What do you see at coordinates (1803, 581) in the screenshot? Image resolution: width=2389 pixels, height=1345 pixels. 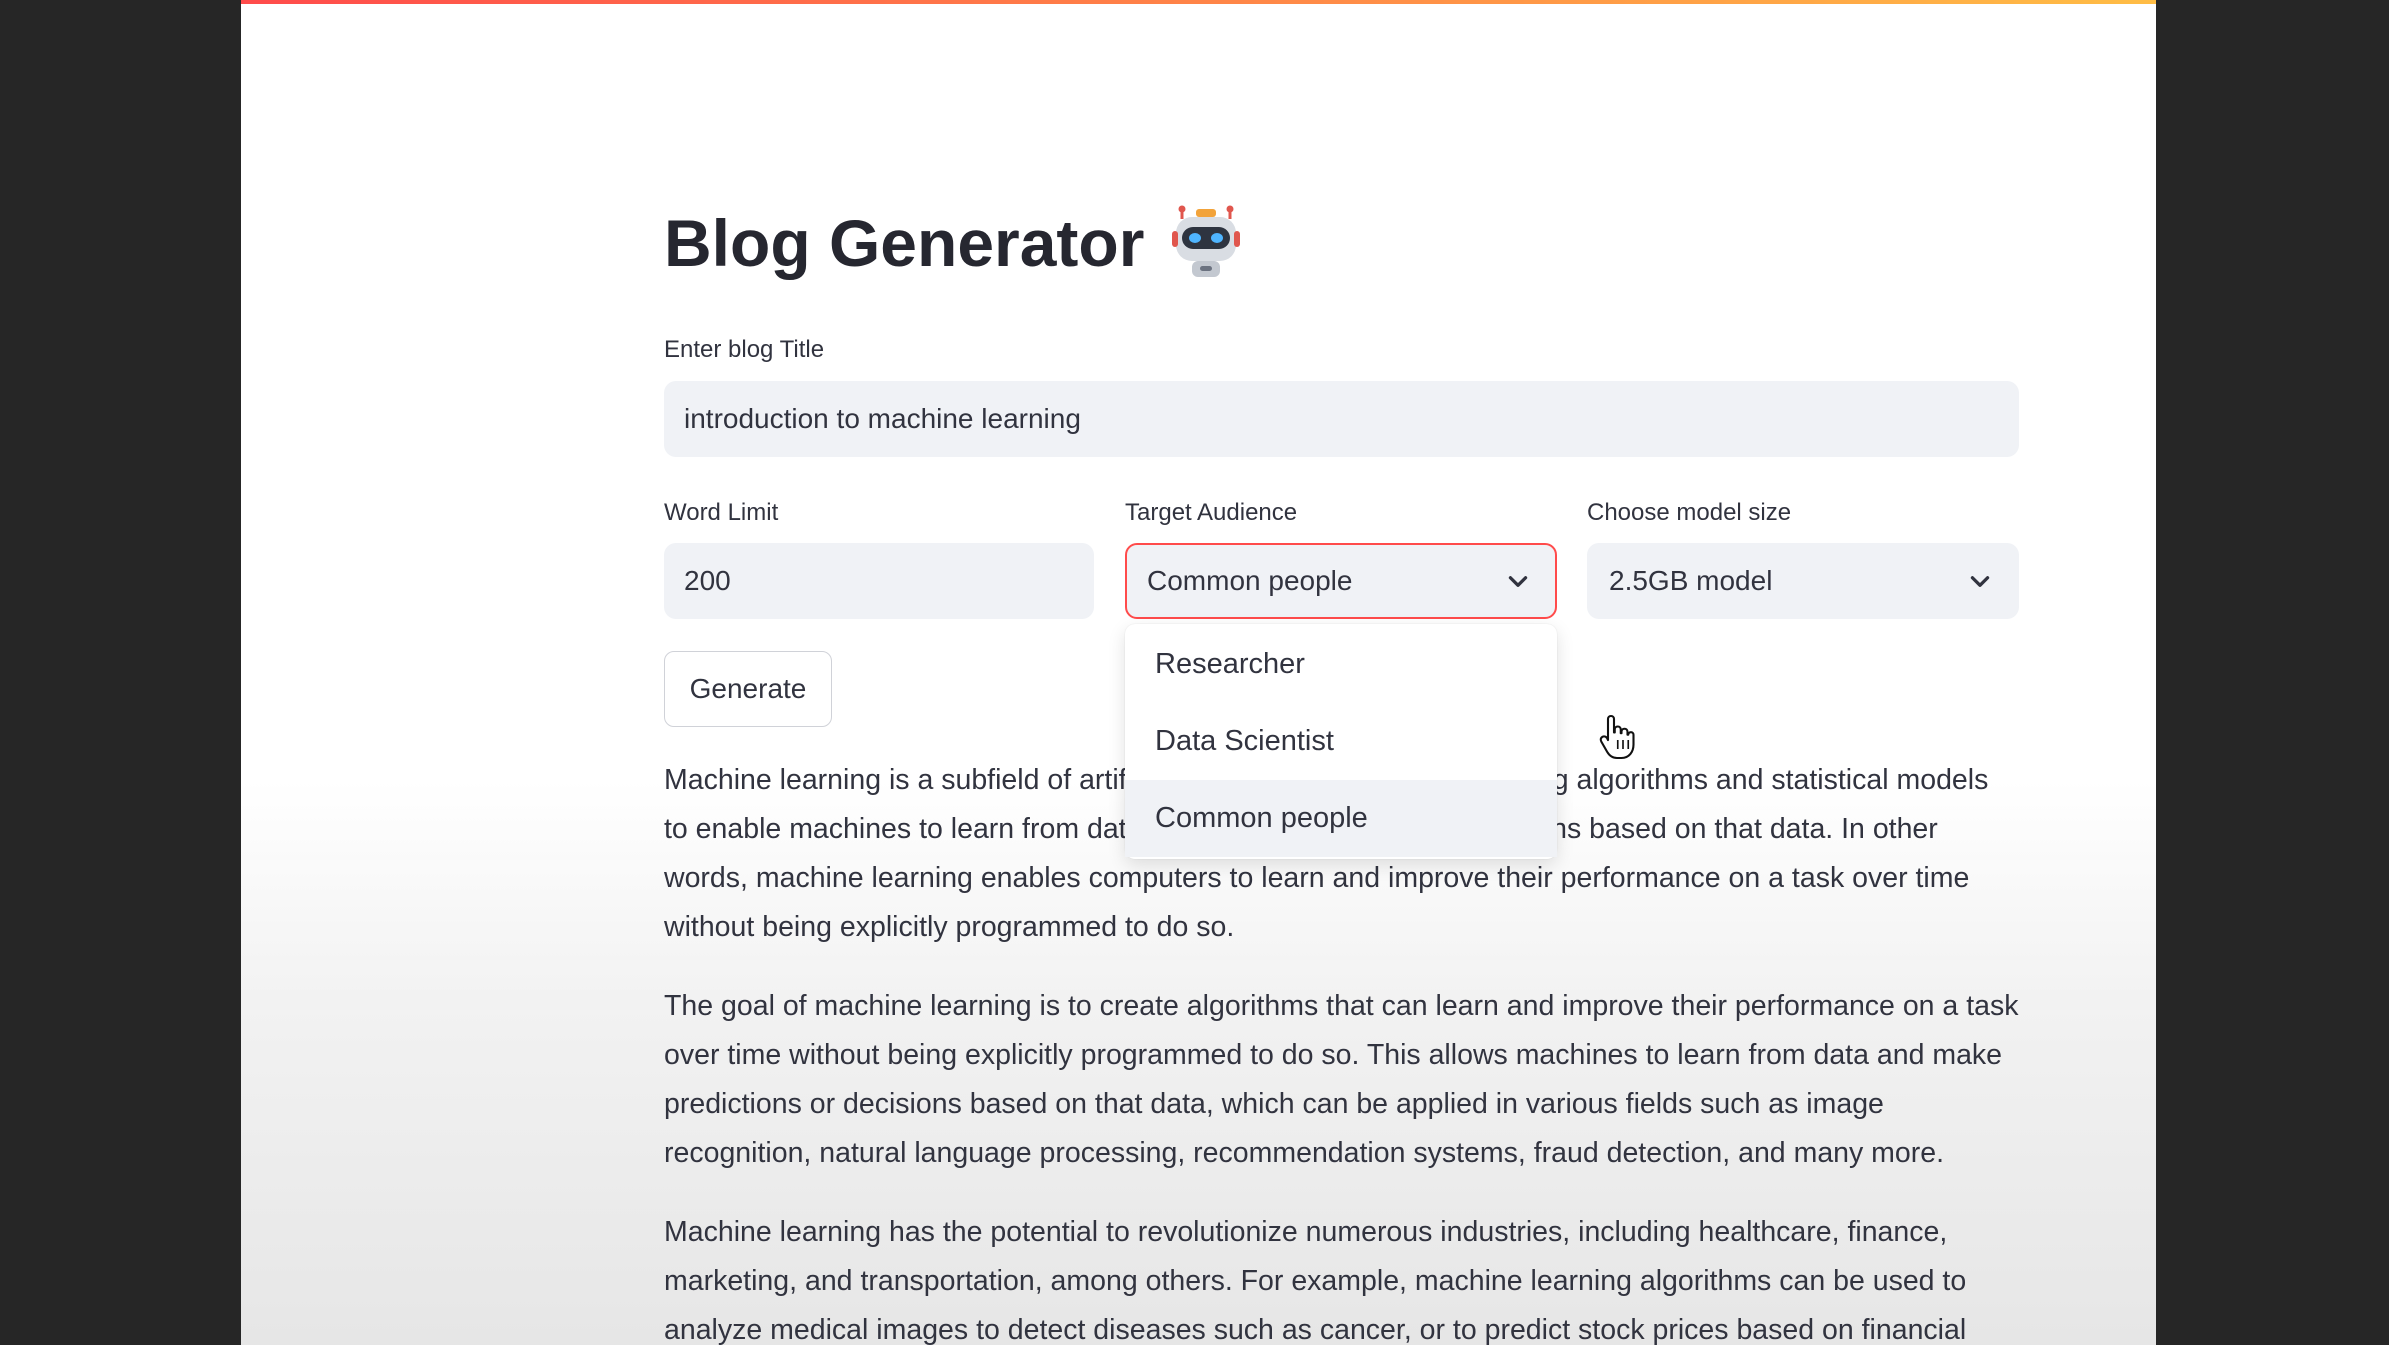 I see `model-size-select: 2.5GB model` at bounding box center [1803, 581].